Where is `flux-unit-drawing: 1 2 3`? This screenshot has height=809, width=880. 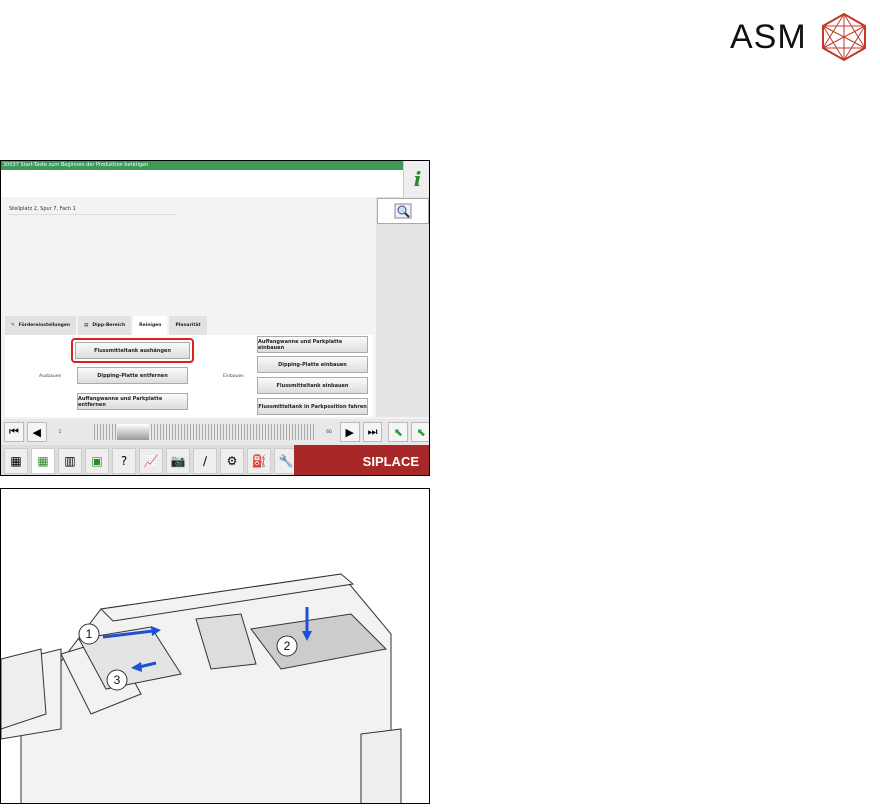
flux-unit-drawing: 1 2 3 is located at coordinates (201, 688).